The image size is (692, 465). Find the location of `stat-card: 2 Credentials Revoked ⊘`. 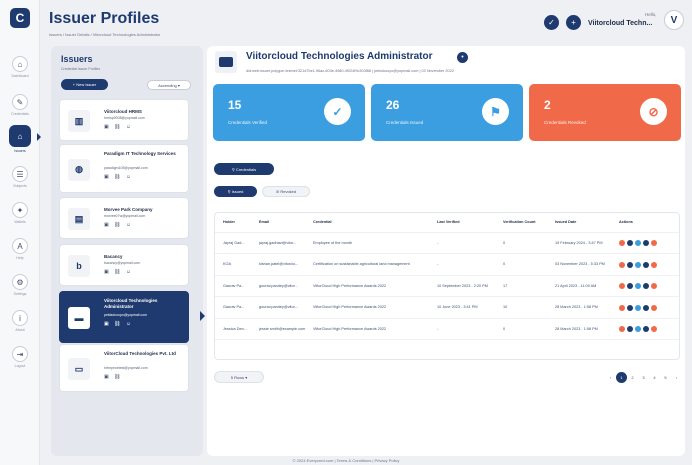

stat-card: 2 Credentials Revoked ⊘ is located at coordinates (605, 112).